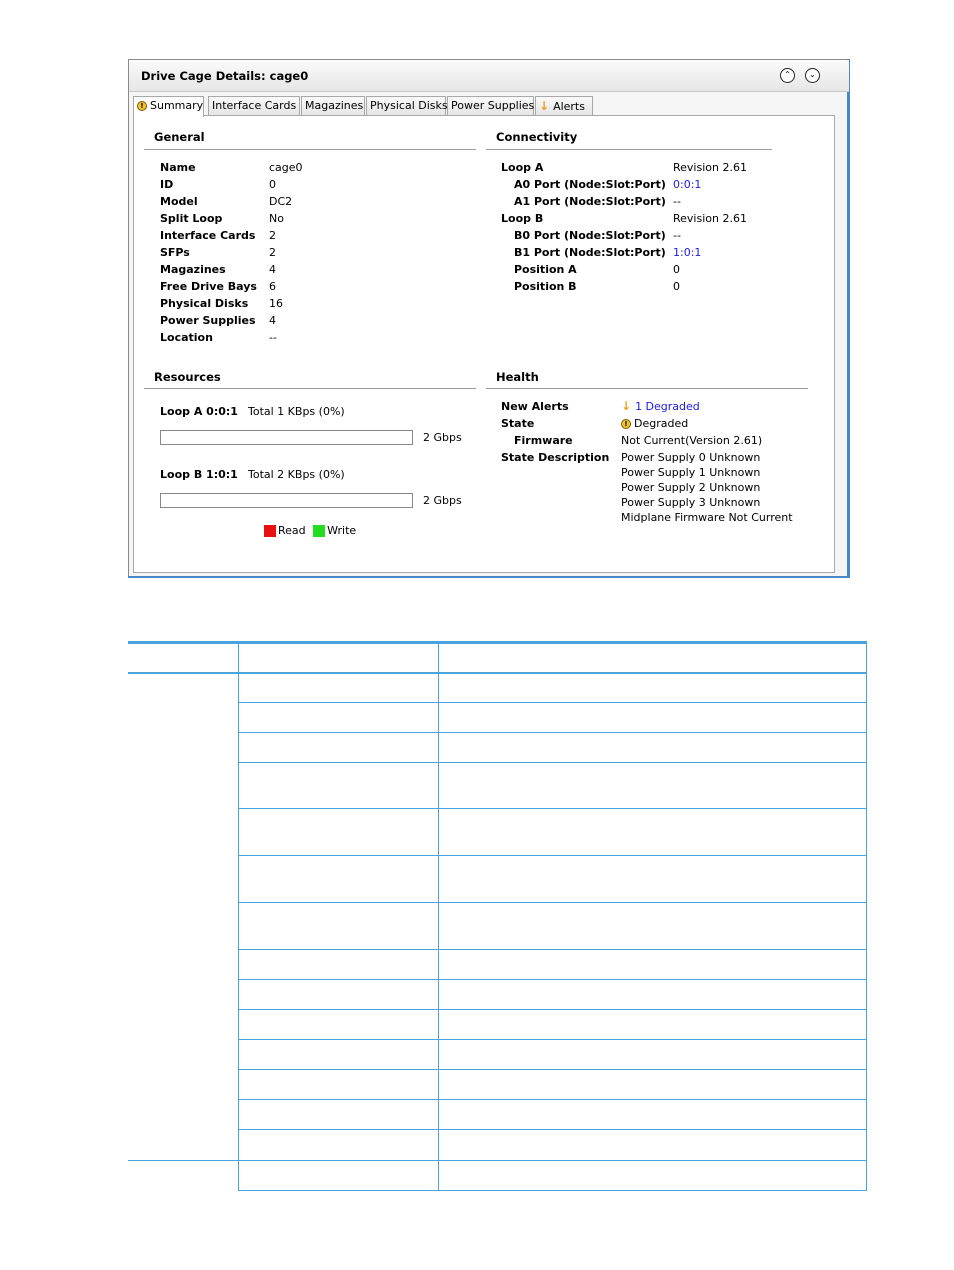  Describe the element at coordinates (296, 411) in the screenshot. I see `loop-a-total: Total 1 KBps (0%)` at that location.